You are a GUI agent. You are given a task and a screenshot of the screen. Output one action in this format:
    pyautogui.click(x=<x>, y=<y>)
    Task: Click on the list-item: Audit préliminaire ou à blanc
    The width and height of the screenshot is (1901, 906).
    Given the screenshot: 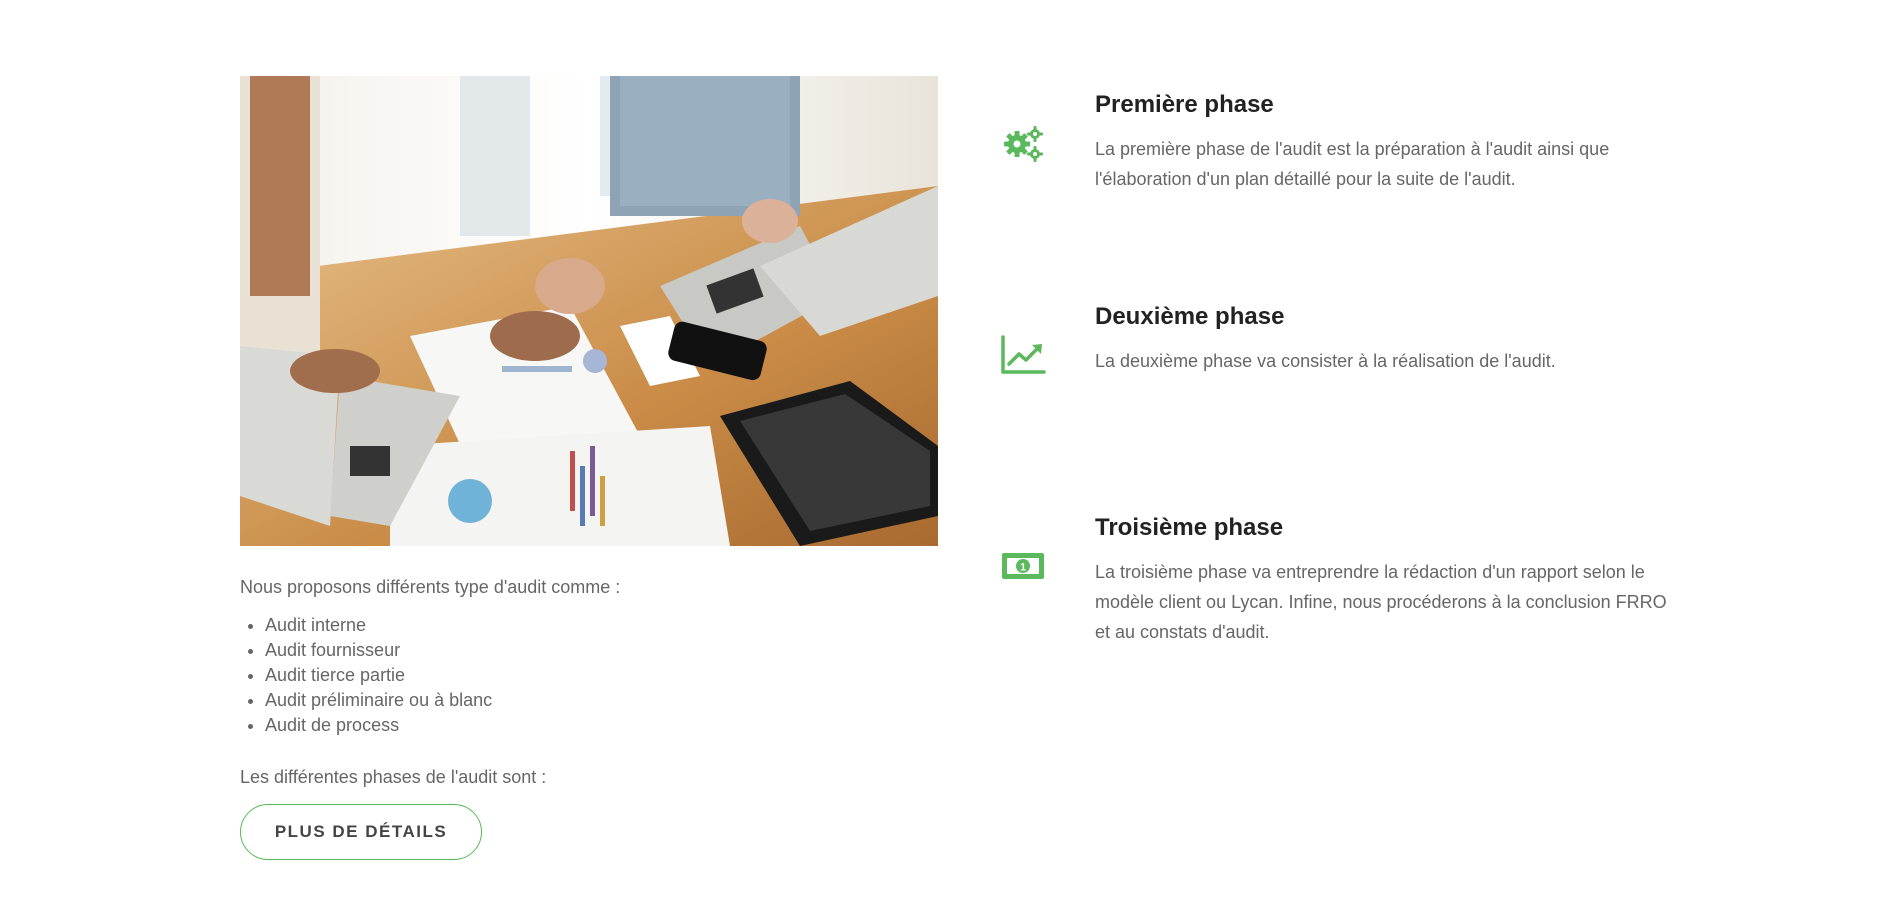 What is the action you would take?
    pyautogui.click(x=378, y=700)
    